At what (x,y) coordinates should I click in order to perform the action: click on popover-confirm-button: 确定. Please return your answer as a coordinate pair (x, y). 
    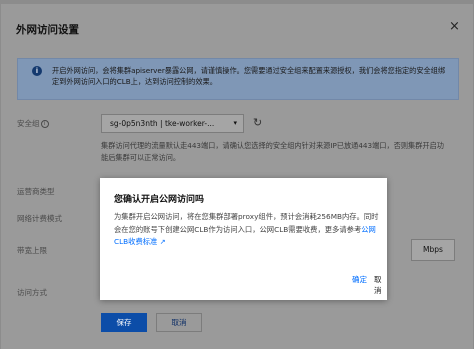
    Looking at the image, I should click on (359, 279).